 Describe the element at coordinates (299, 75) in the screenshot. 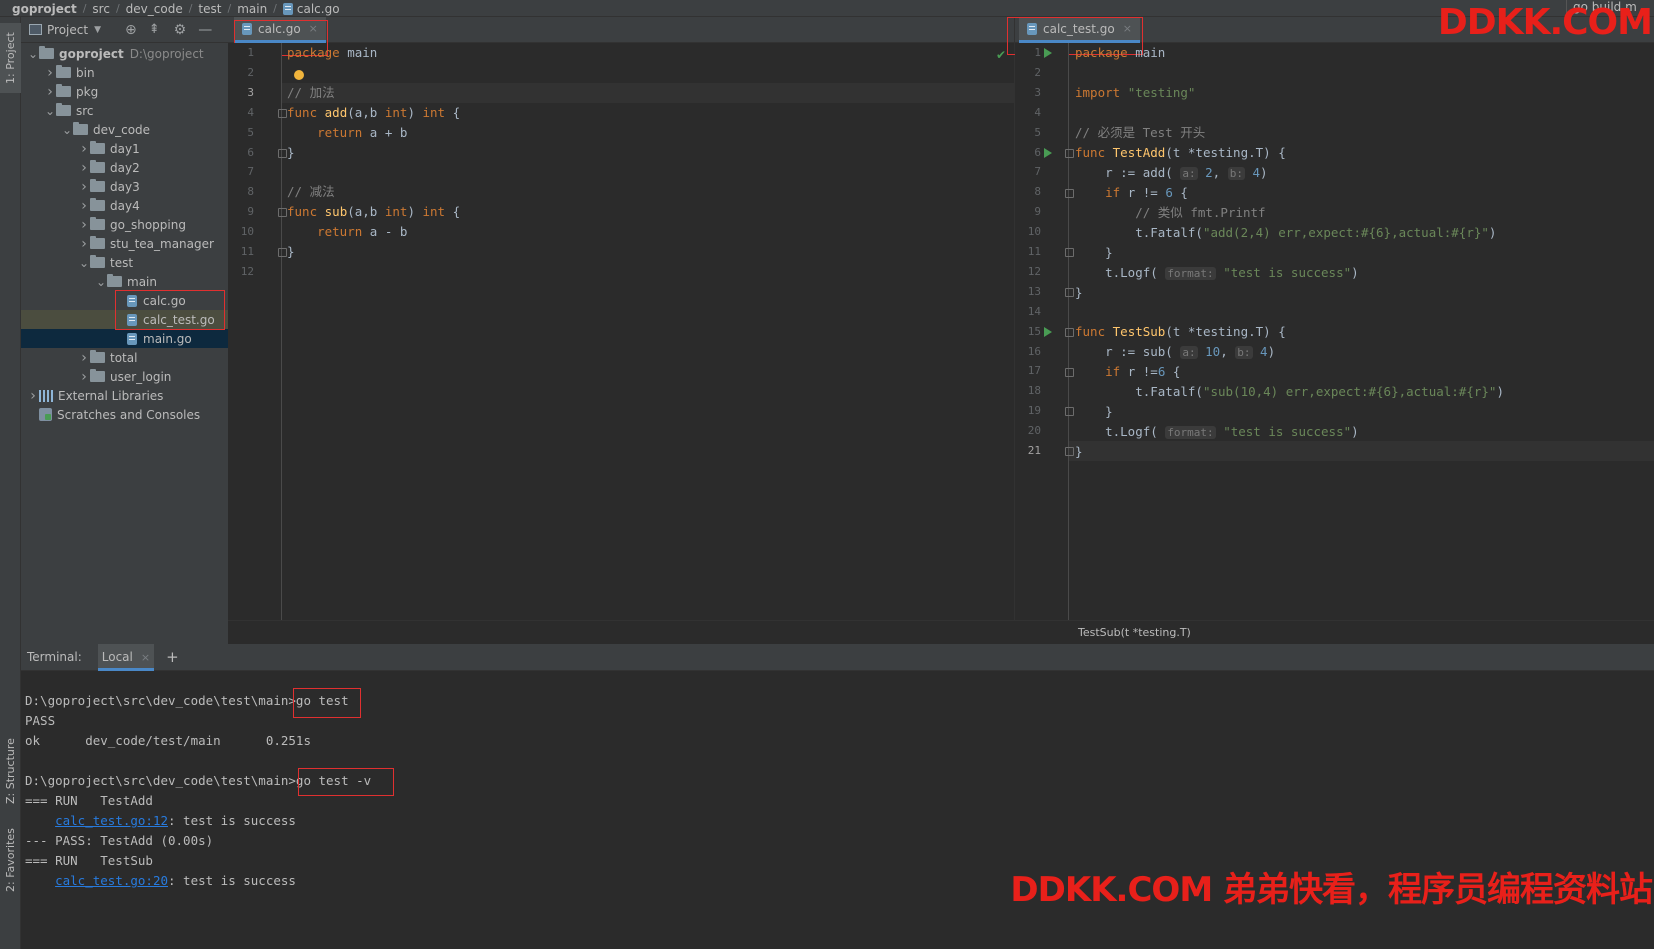

I see `lightbulb-icon` at that location.